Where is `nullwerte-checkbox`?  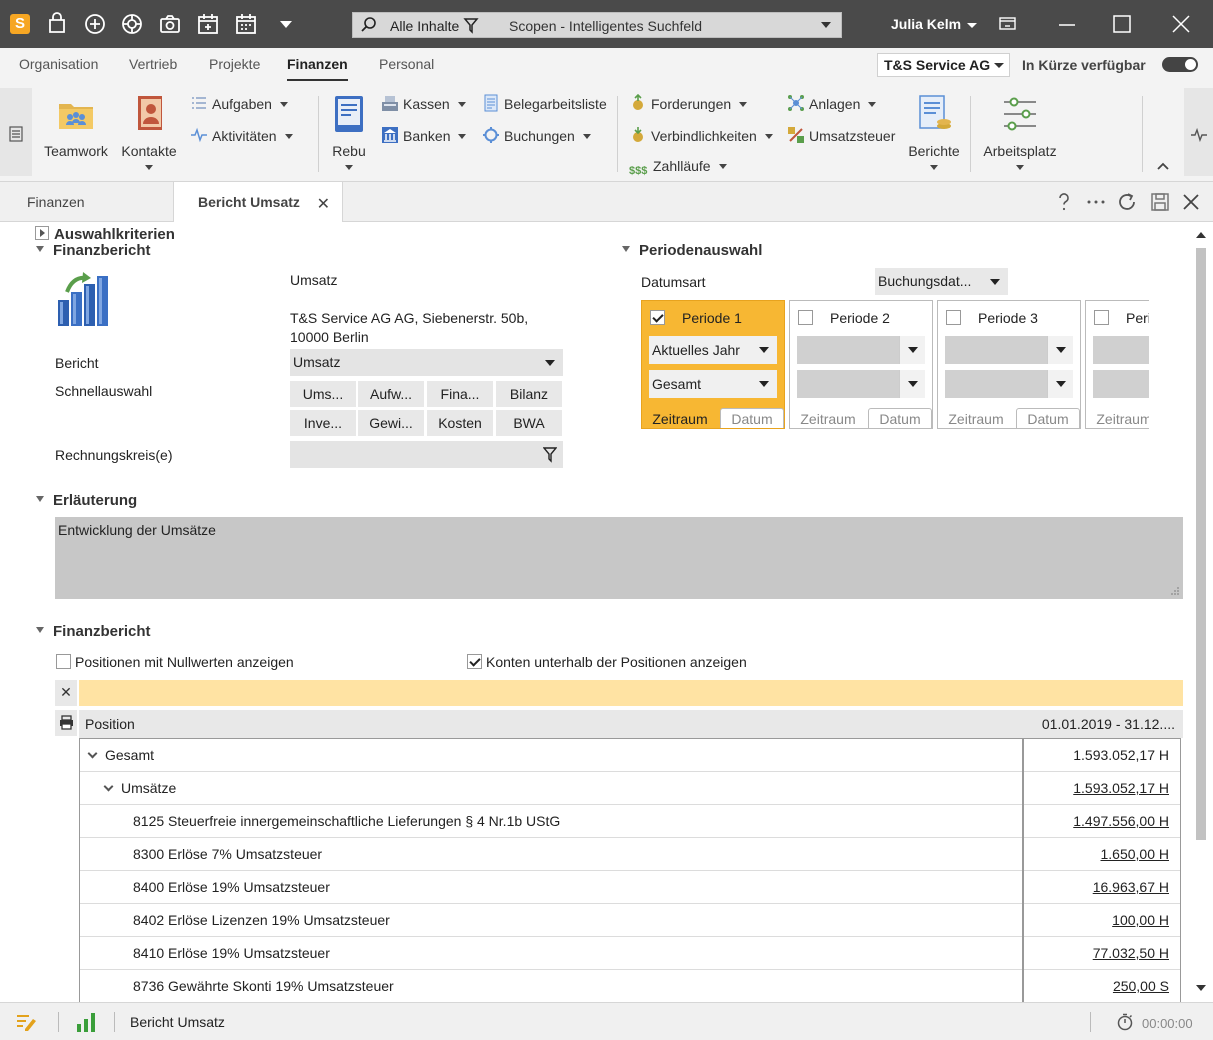
nullwerte-checkbox is located at coordinates (63, 661).